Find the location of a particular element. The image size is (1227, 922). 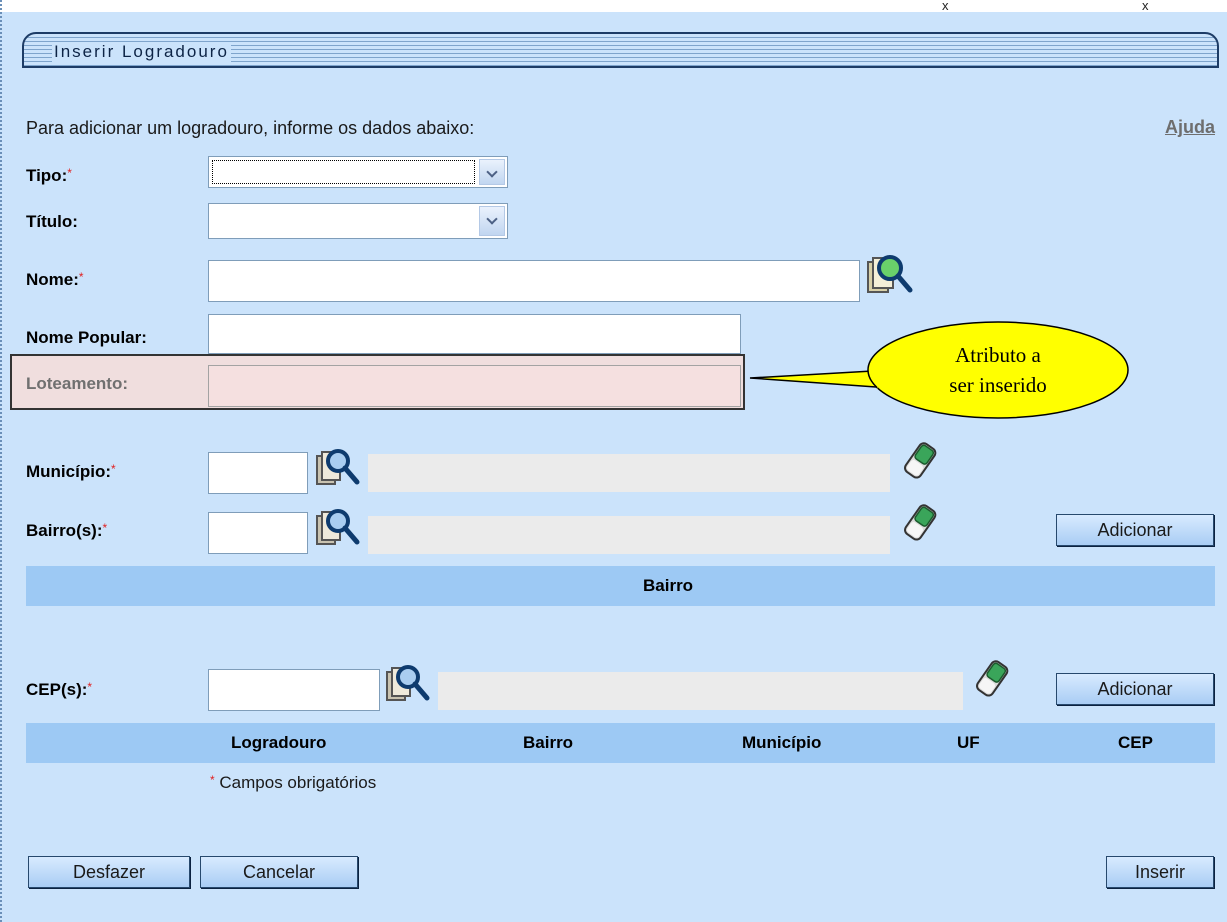

left-border is located at coordinates (1, 461).